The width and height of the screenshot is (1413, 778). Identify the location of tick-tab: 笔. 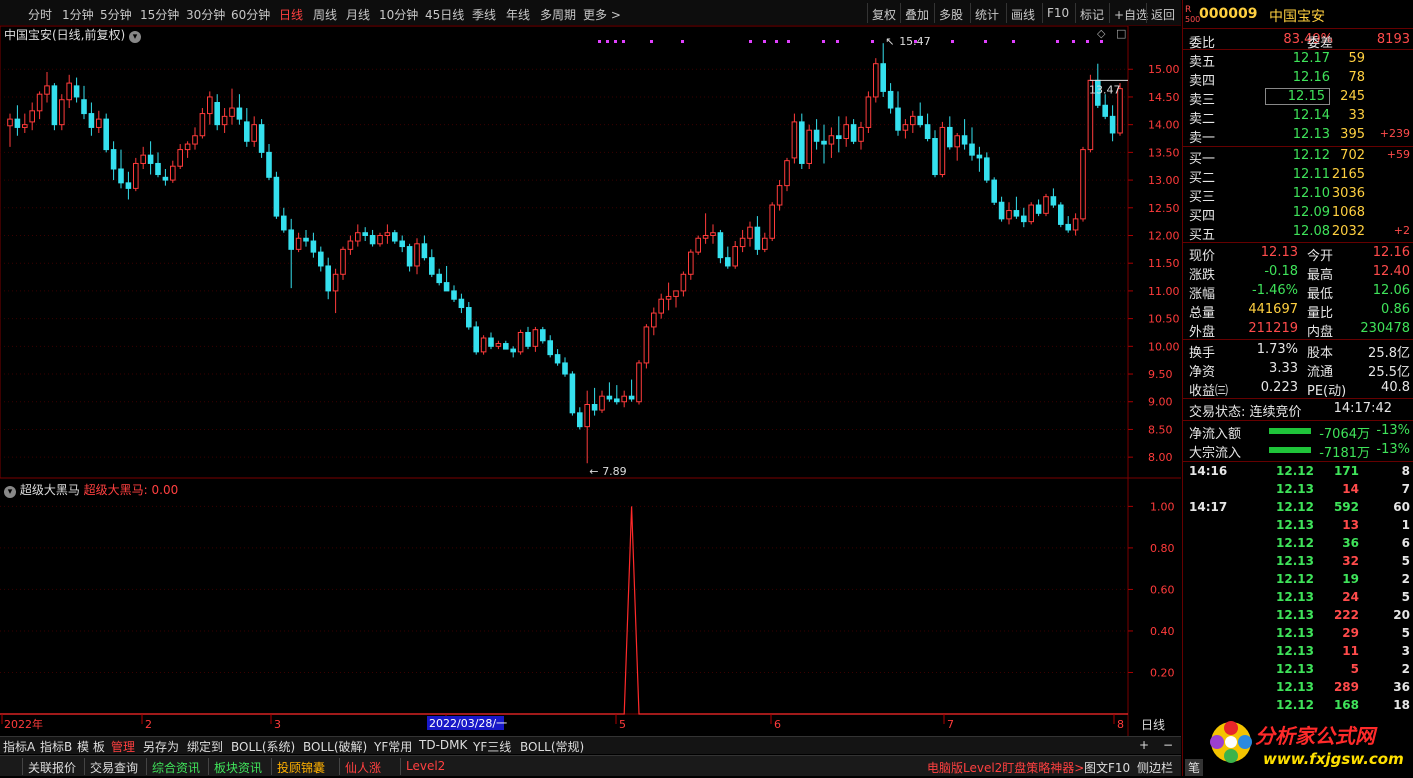
(1194, 767).